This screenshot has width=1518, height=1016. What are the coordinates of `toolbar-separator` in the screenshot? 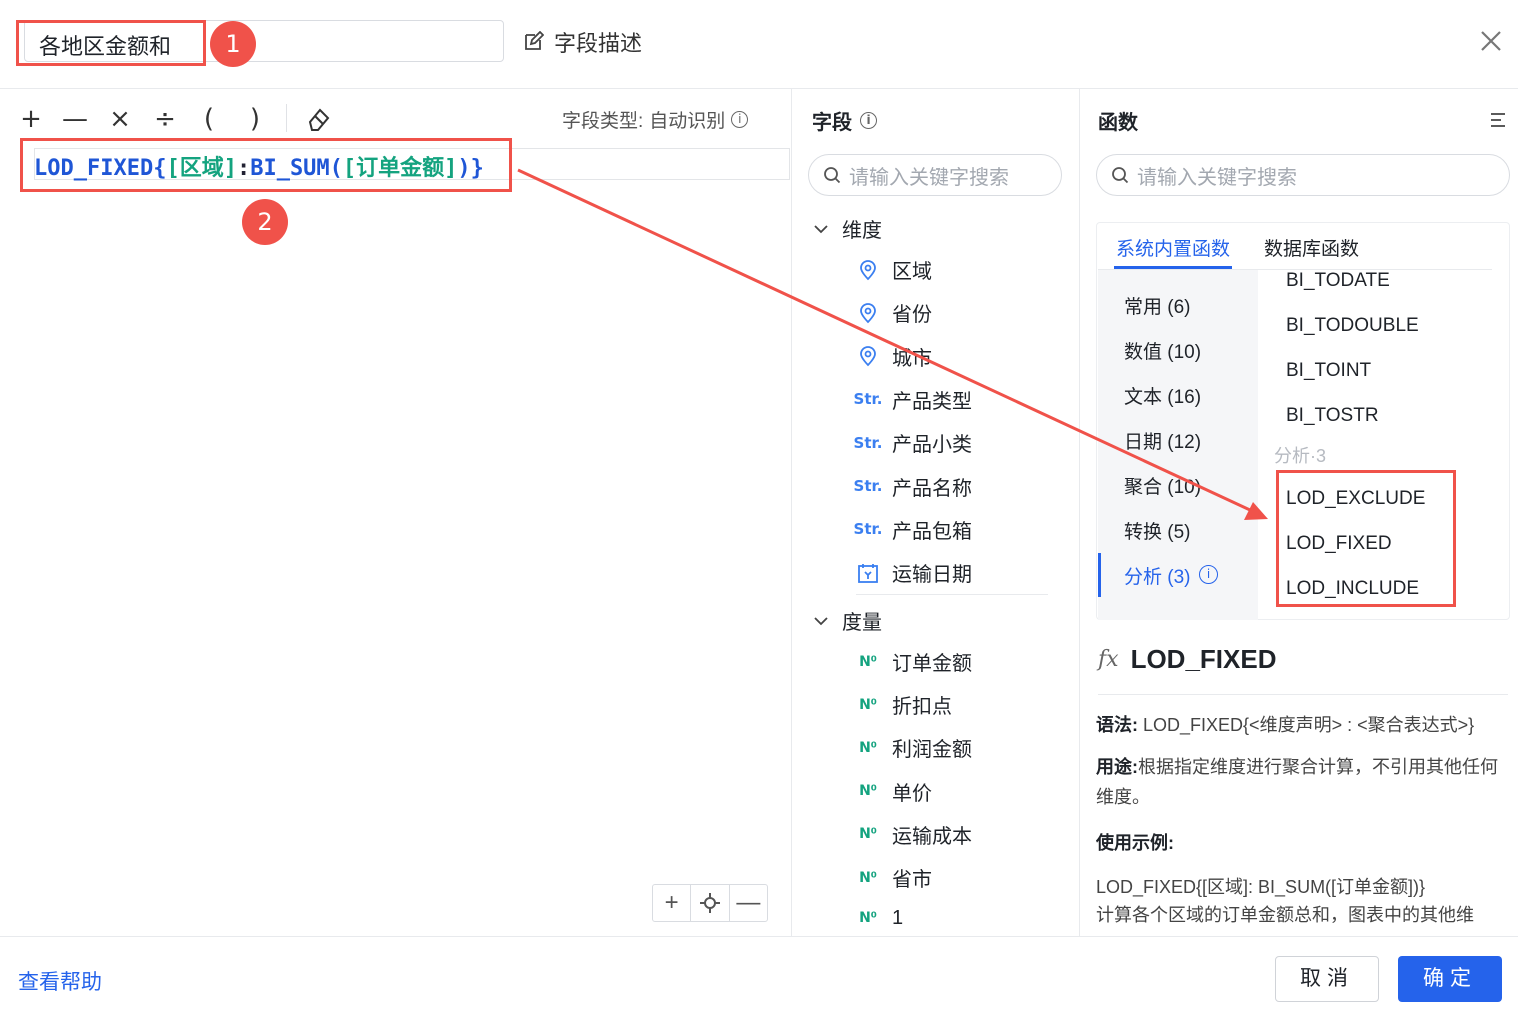 It's located at (286, 118).